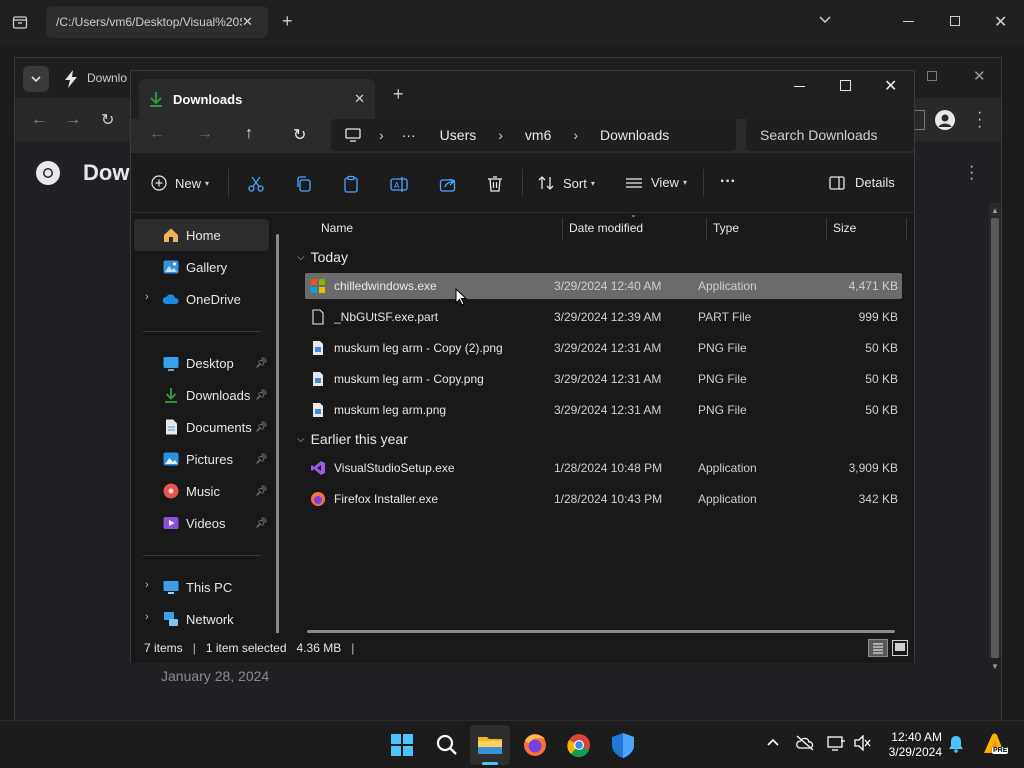  What do you see at coordinates (994, 745) in the screenshot?
I see `copilot-pre-badge: PRE` at bounding box center [994, 745].